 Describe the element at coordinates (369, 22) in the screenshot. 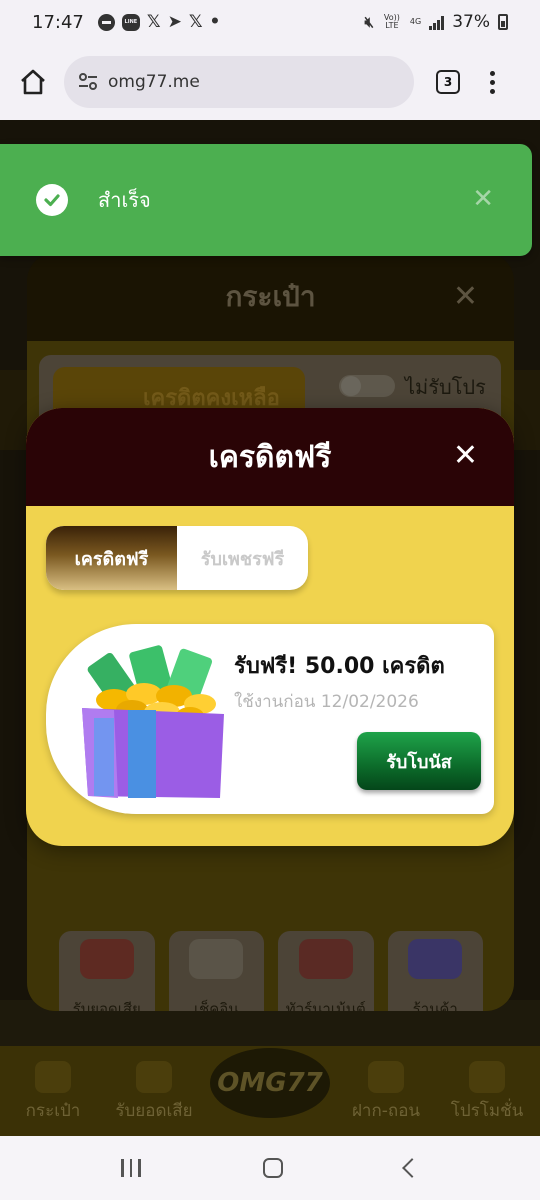

I see `mute-icon: 🔇︎` at that location.